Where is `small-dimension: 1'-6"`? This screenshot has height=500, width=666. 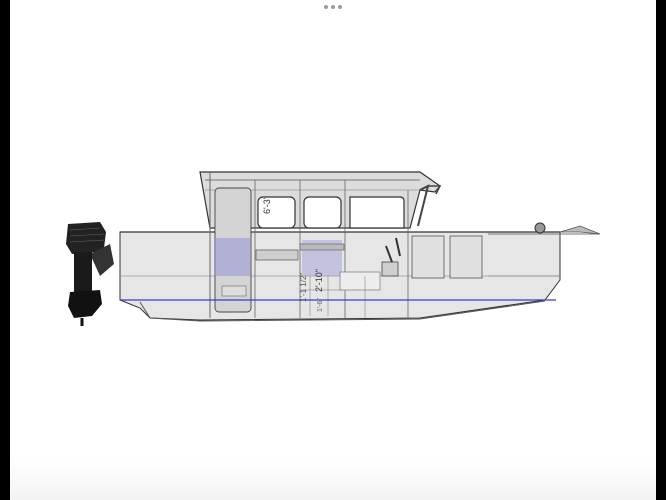 small-dimension: 1'-6" is located at coordinates (320, 305).